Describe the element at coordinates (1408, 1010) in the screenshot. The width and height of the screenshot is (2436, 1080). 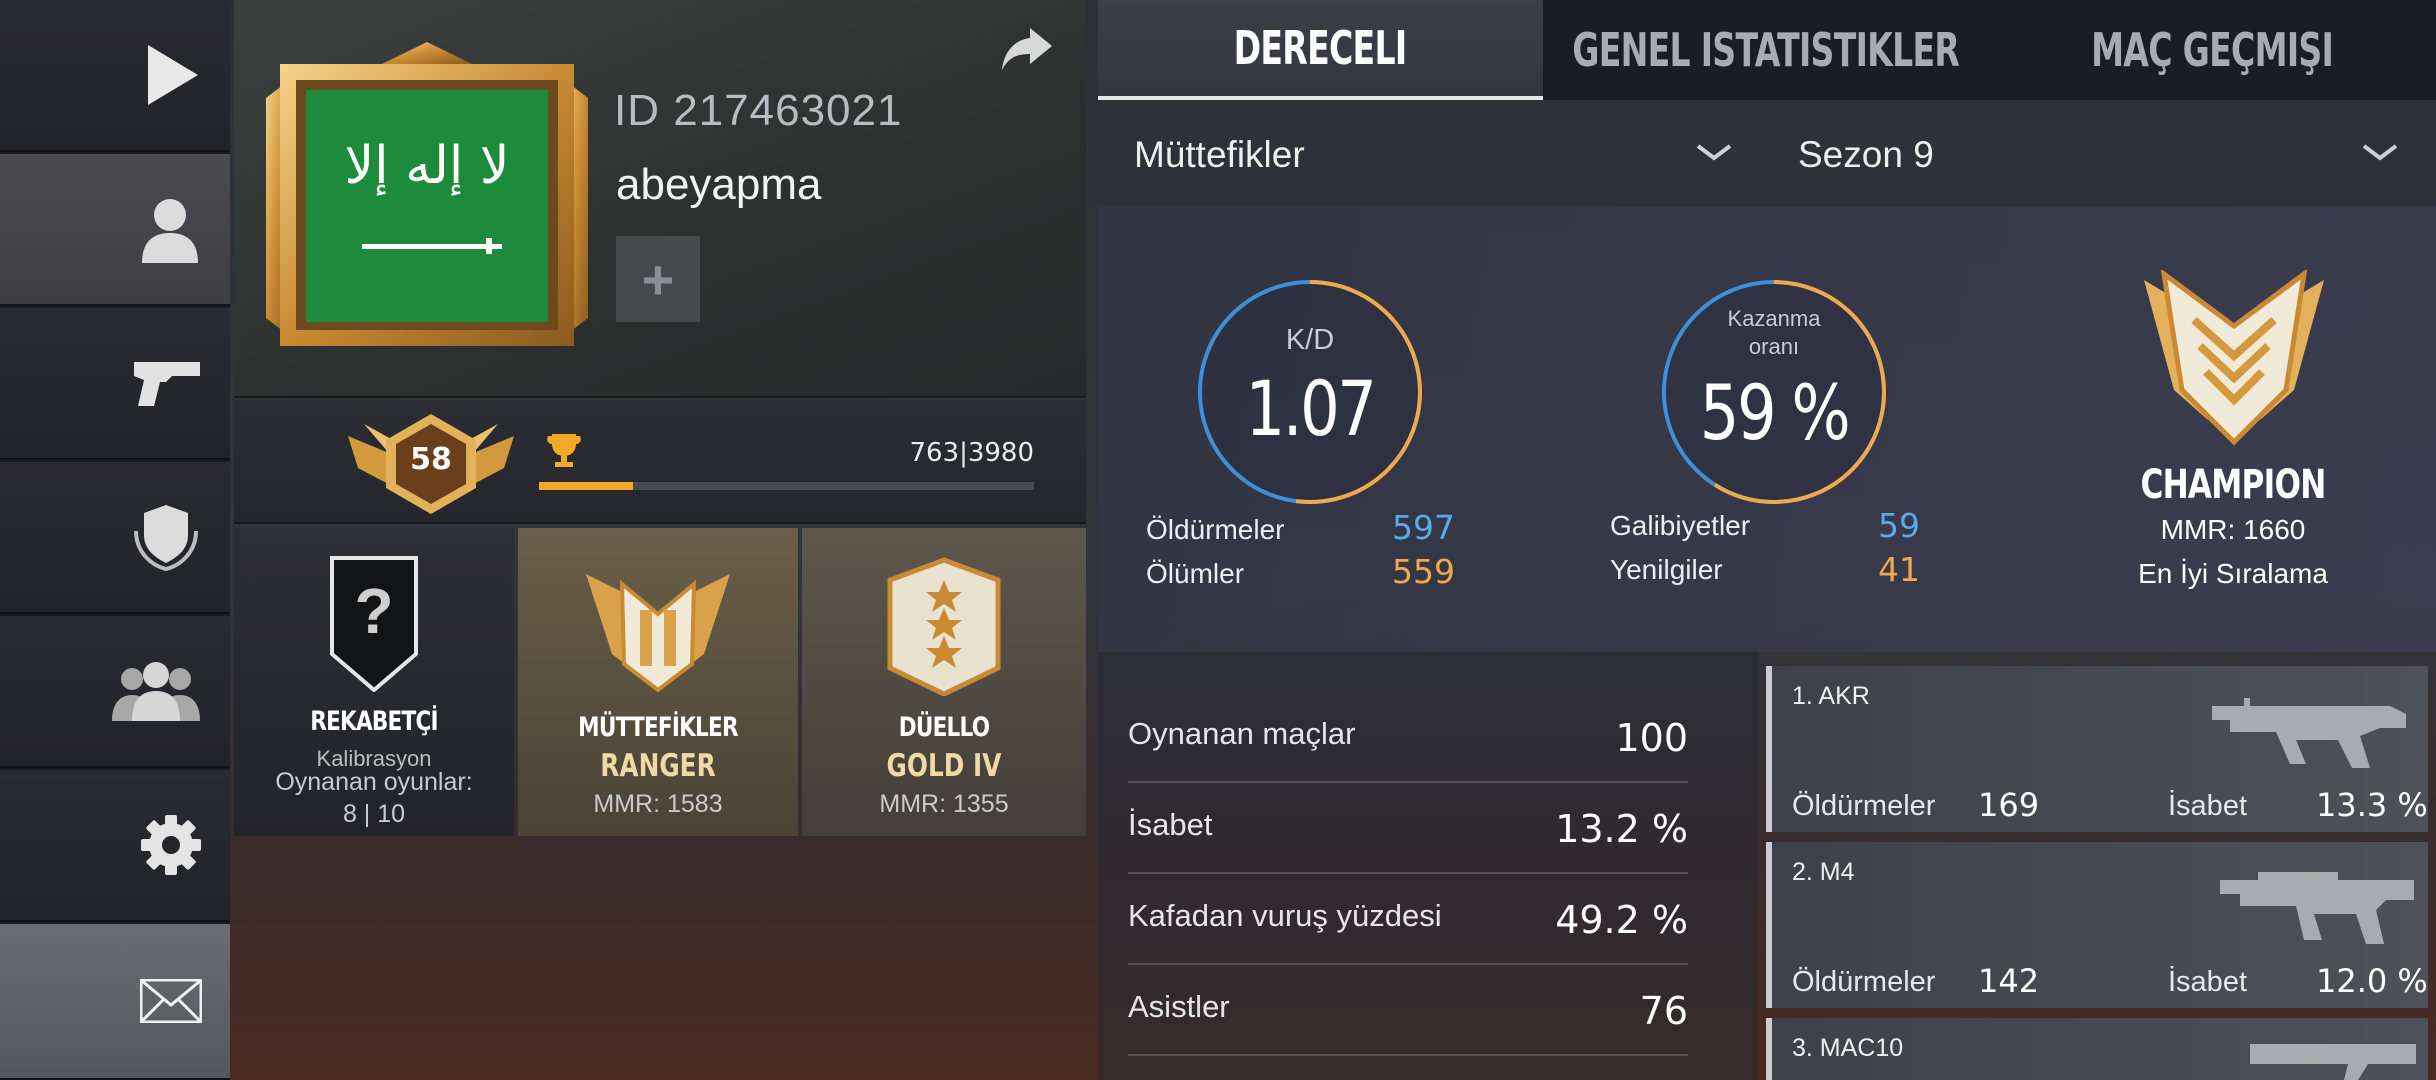
I see `detail-row: Asistler 76` at that location.